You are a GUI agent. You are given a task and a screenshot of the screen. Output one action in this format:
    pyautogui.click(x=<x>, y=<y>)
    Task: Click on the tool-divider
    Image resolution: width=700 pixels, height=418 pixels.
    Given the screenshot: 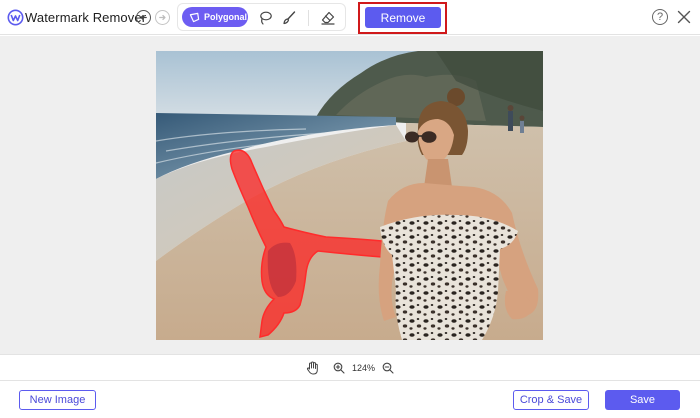 What is the action you would take?
    pyautogui.click(x=308, y=18)
    